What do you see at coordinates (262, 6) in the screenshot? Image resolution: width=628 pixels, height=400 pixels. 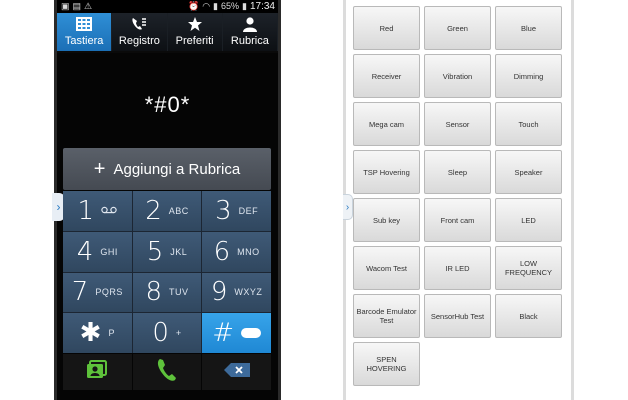 I see `clock: 17:34` at bounding box center [262, 6].